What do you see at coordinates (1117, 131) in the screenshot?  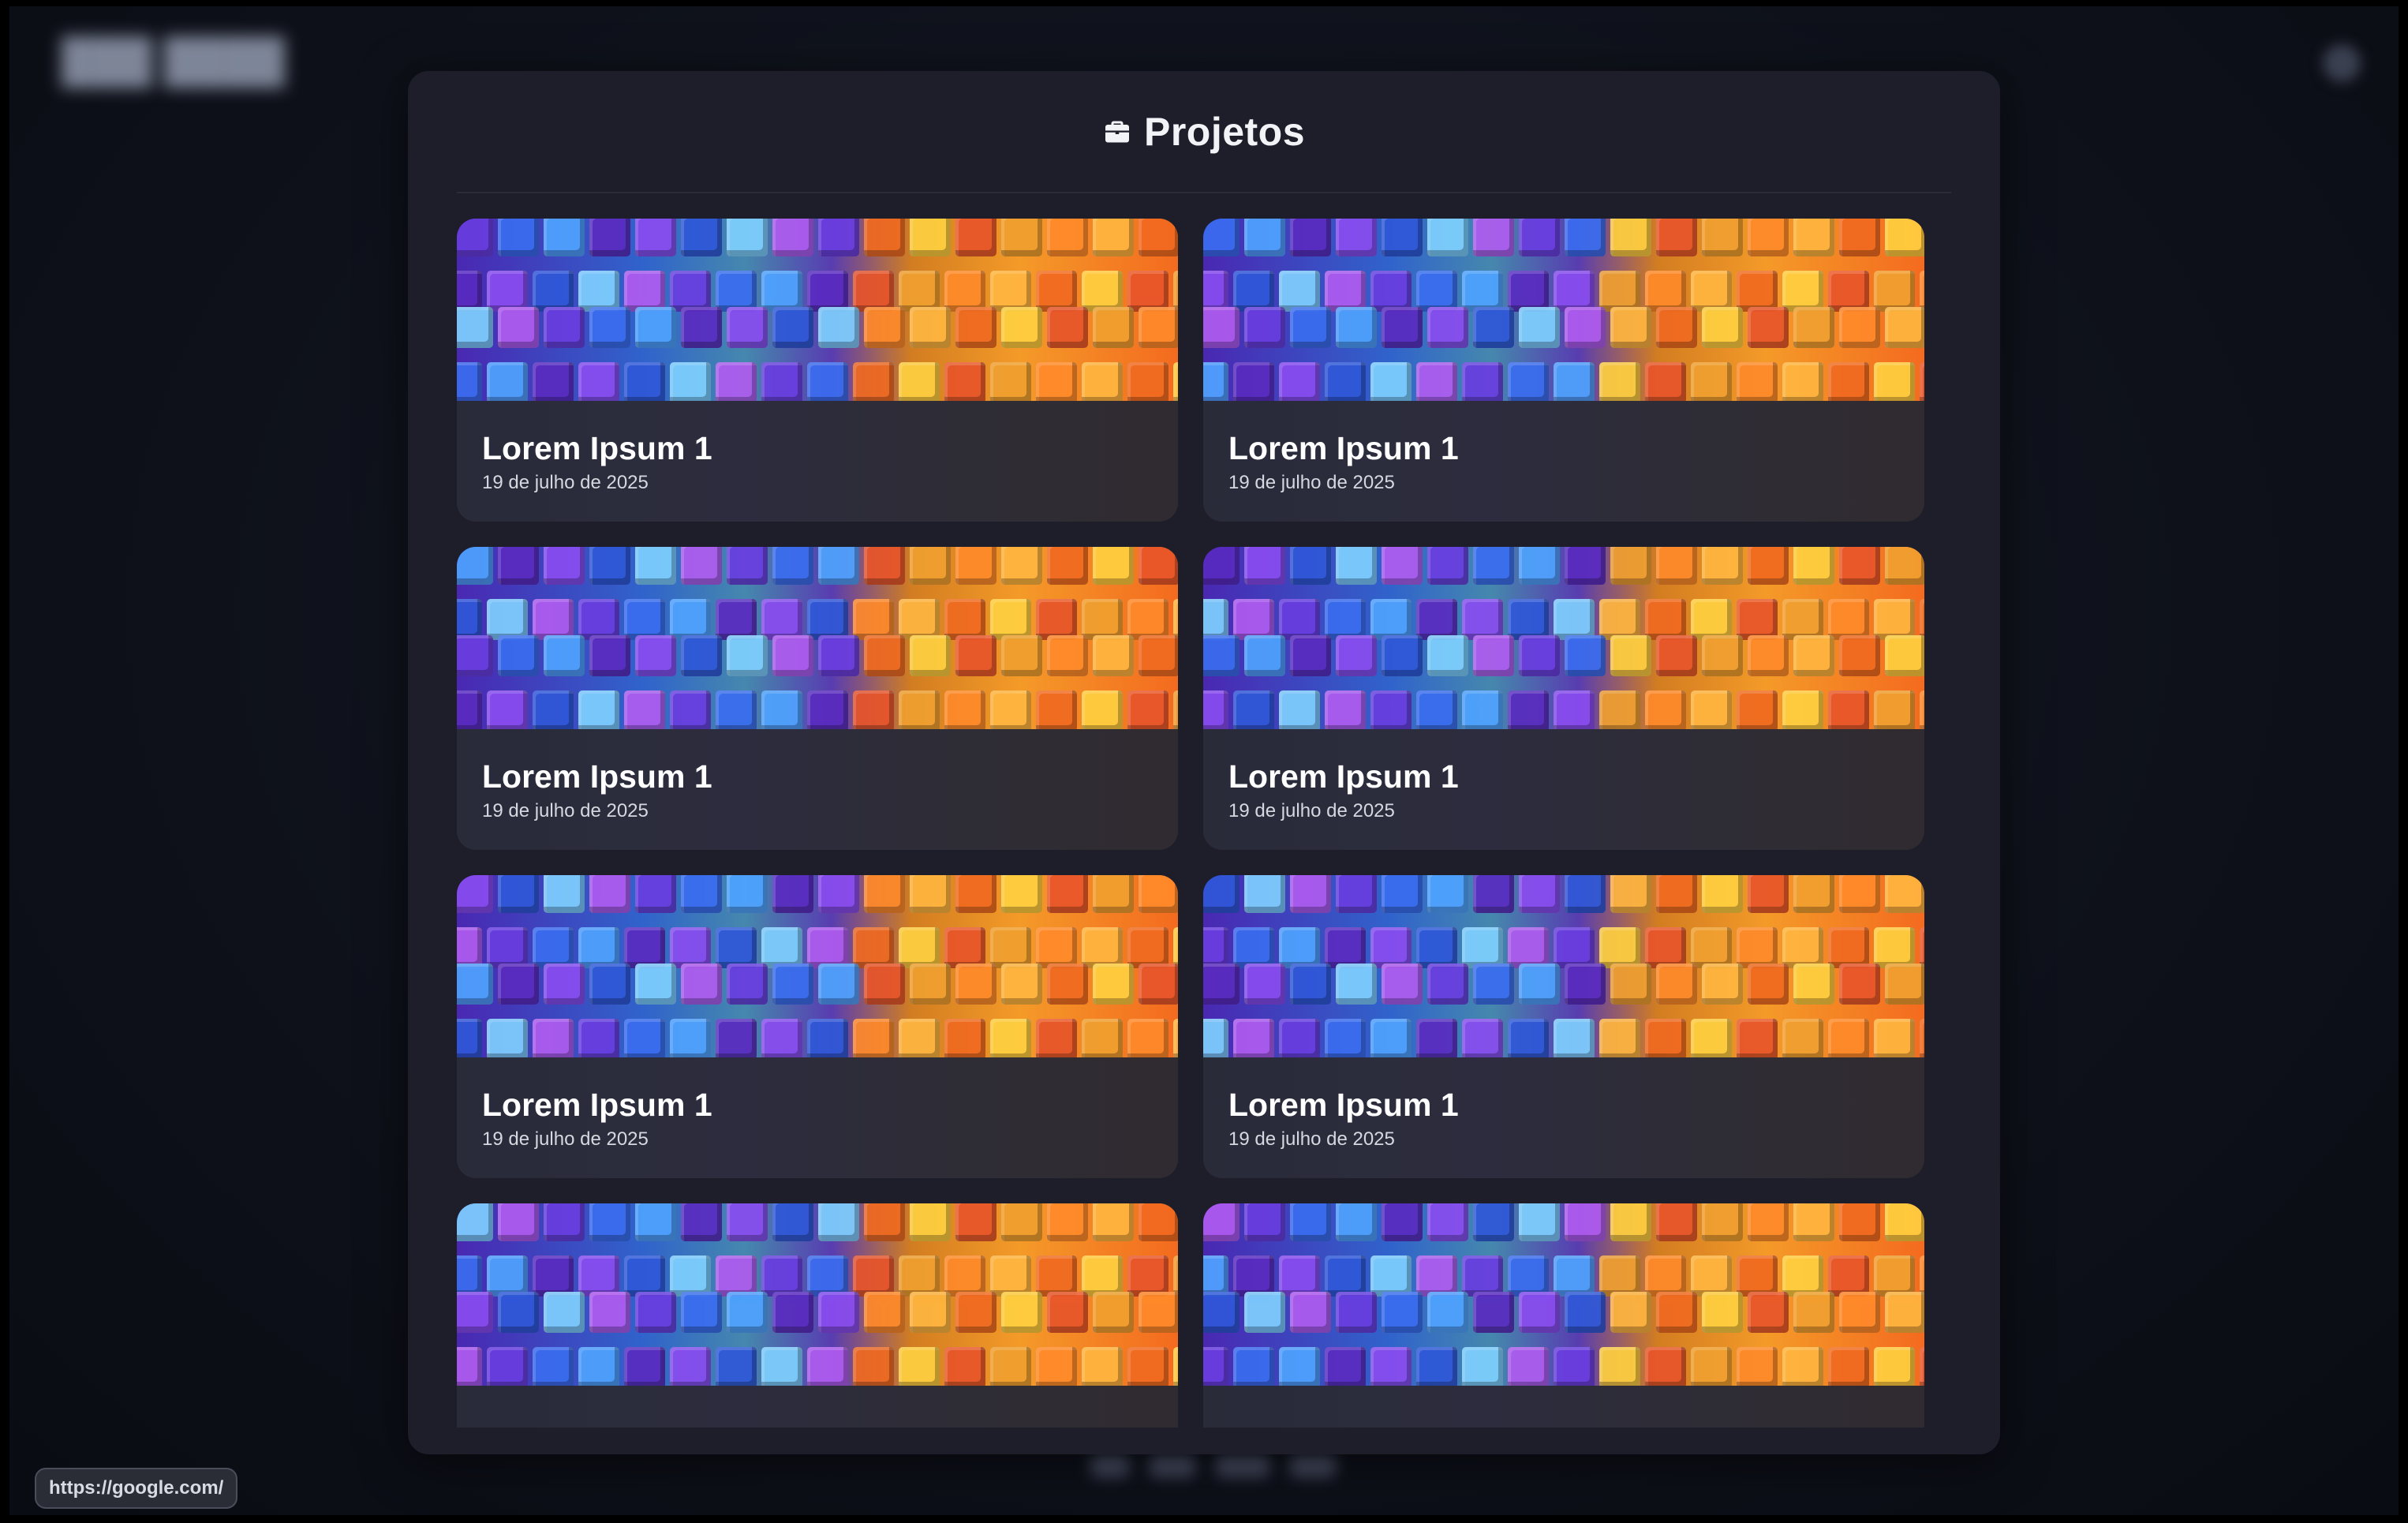 I see `briefcase-icon` at bounding box center [1117, 131].